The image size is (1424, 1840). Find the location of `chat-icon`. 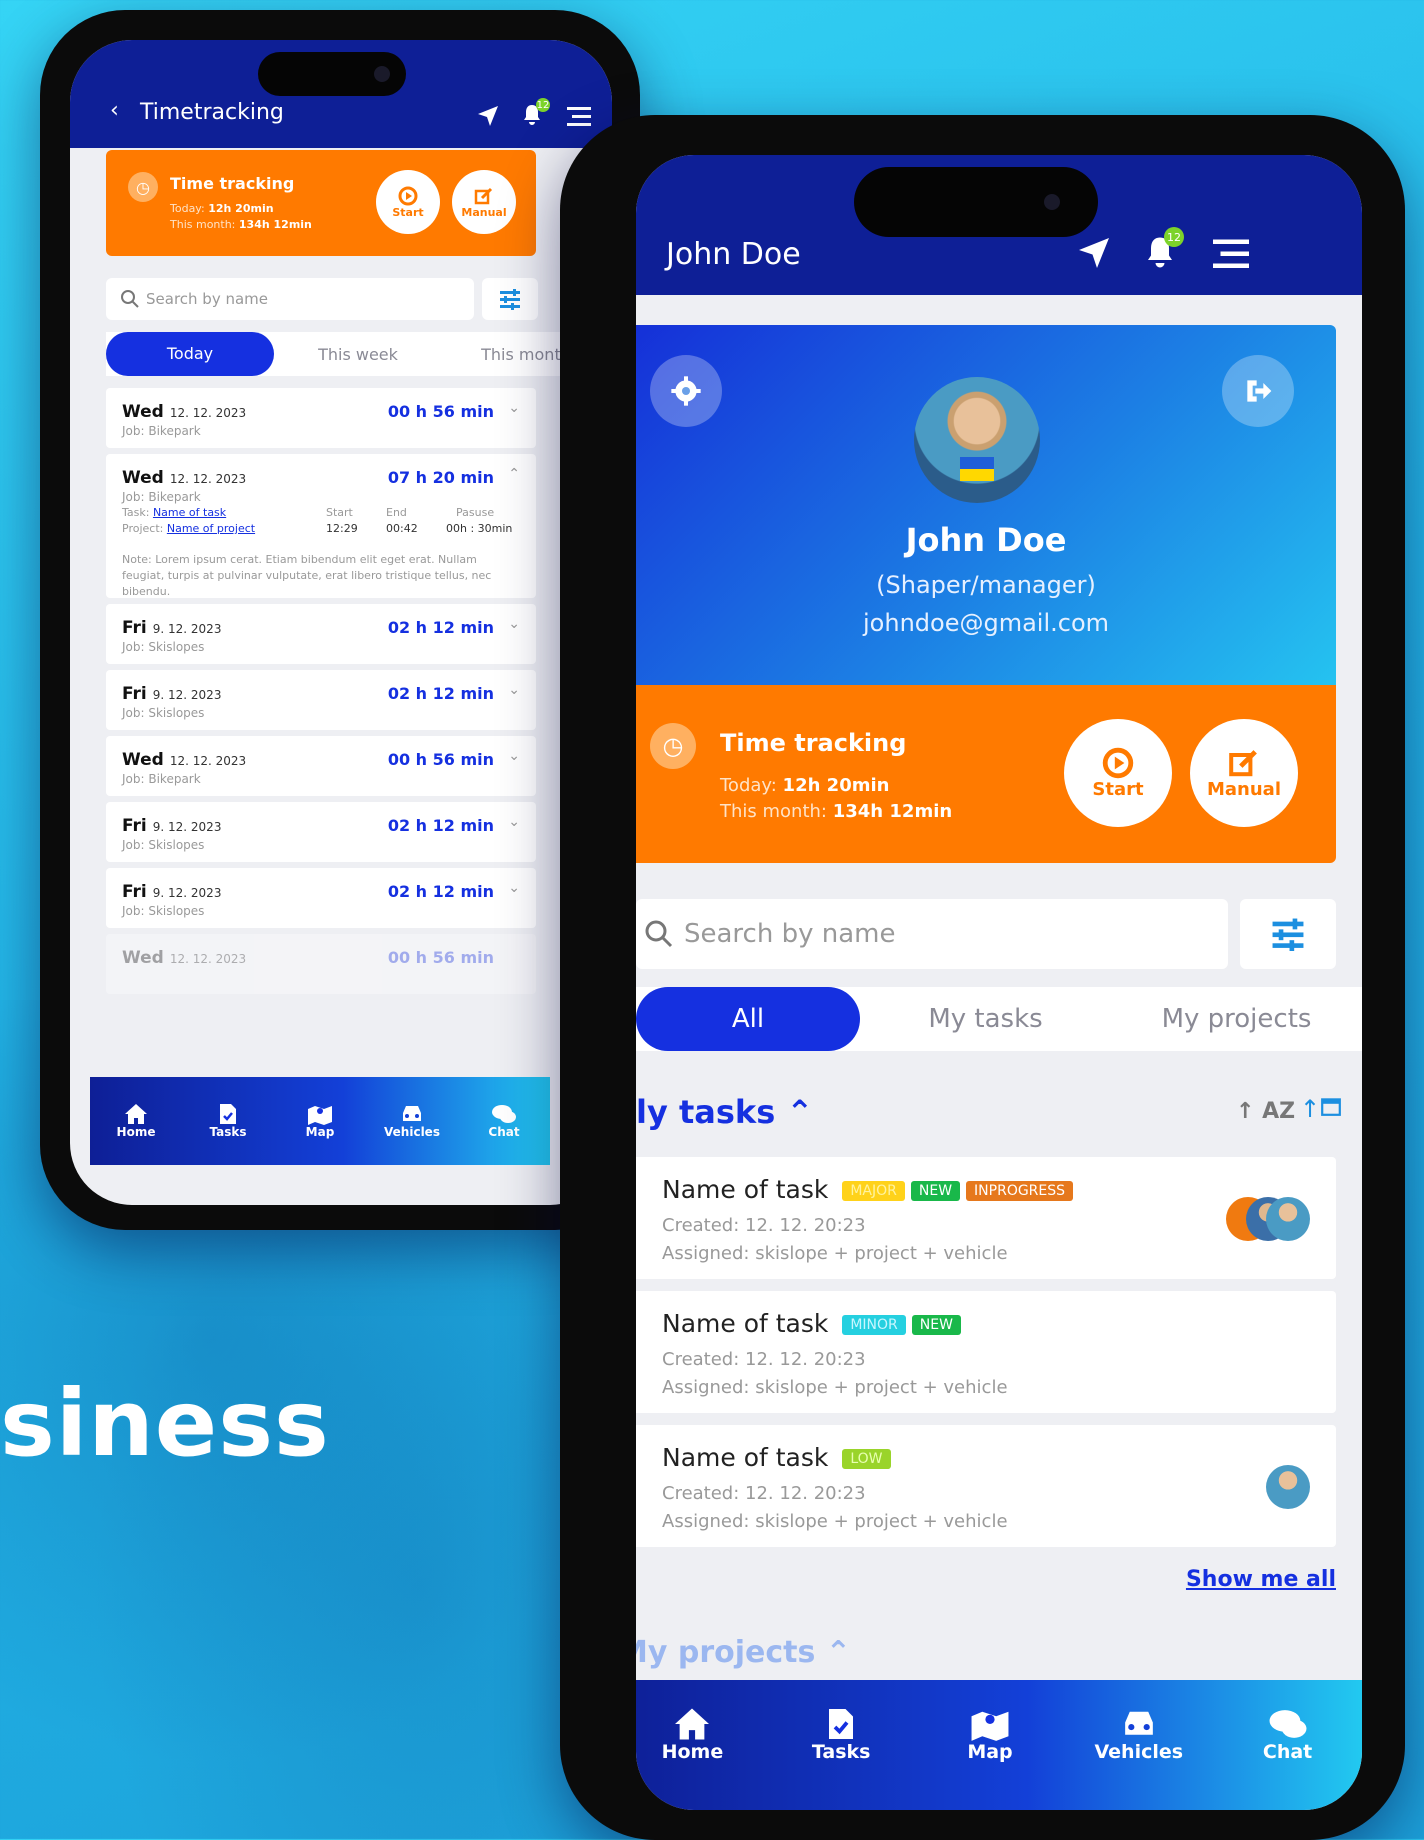

chat-icon is located at coordinates (504, 1114).